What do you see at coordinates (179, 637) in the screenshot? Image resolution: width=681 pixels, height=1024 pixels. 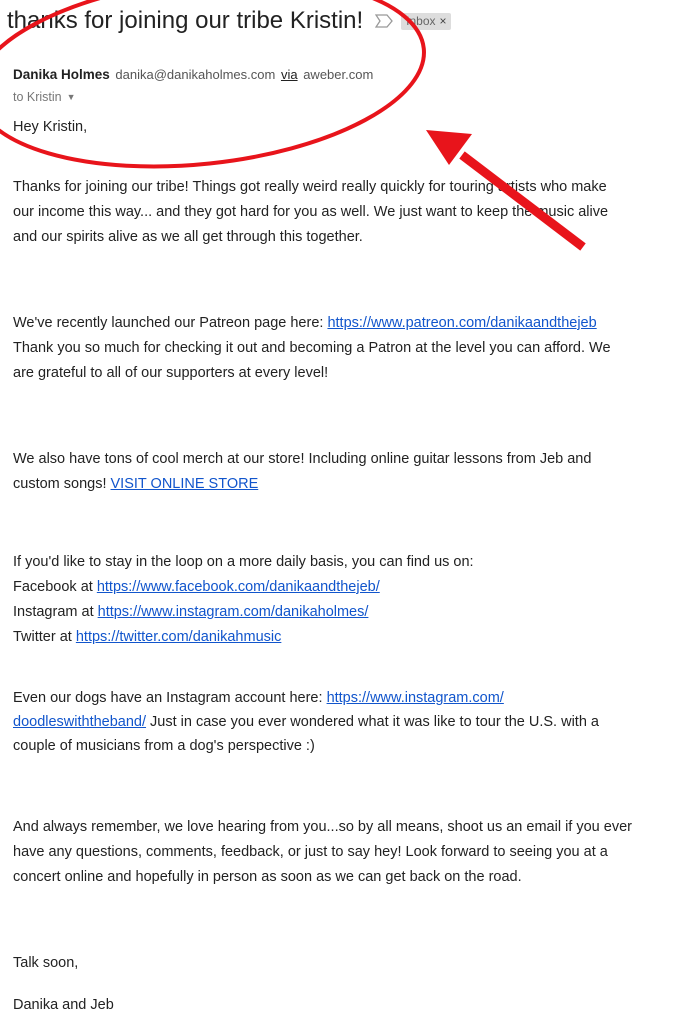 I see `twitter-link: https://twitter.com/danikahmusic` at bounding box center [179, 637].